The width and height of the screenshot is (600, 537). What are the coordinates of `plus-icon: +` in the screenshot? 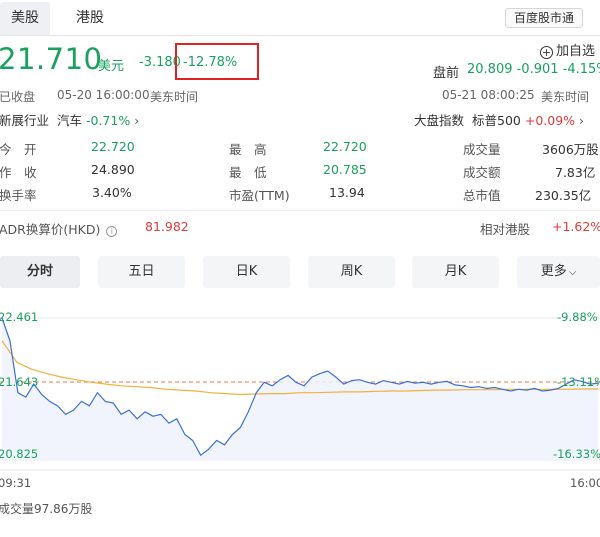 It's located at (546, 52).